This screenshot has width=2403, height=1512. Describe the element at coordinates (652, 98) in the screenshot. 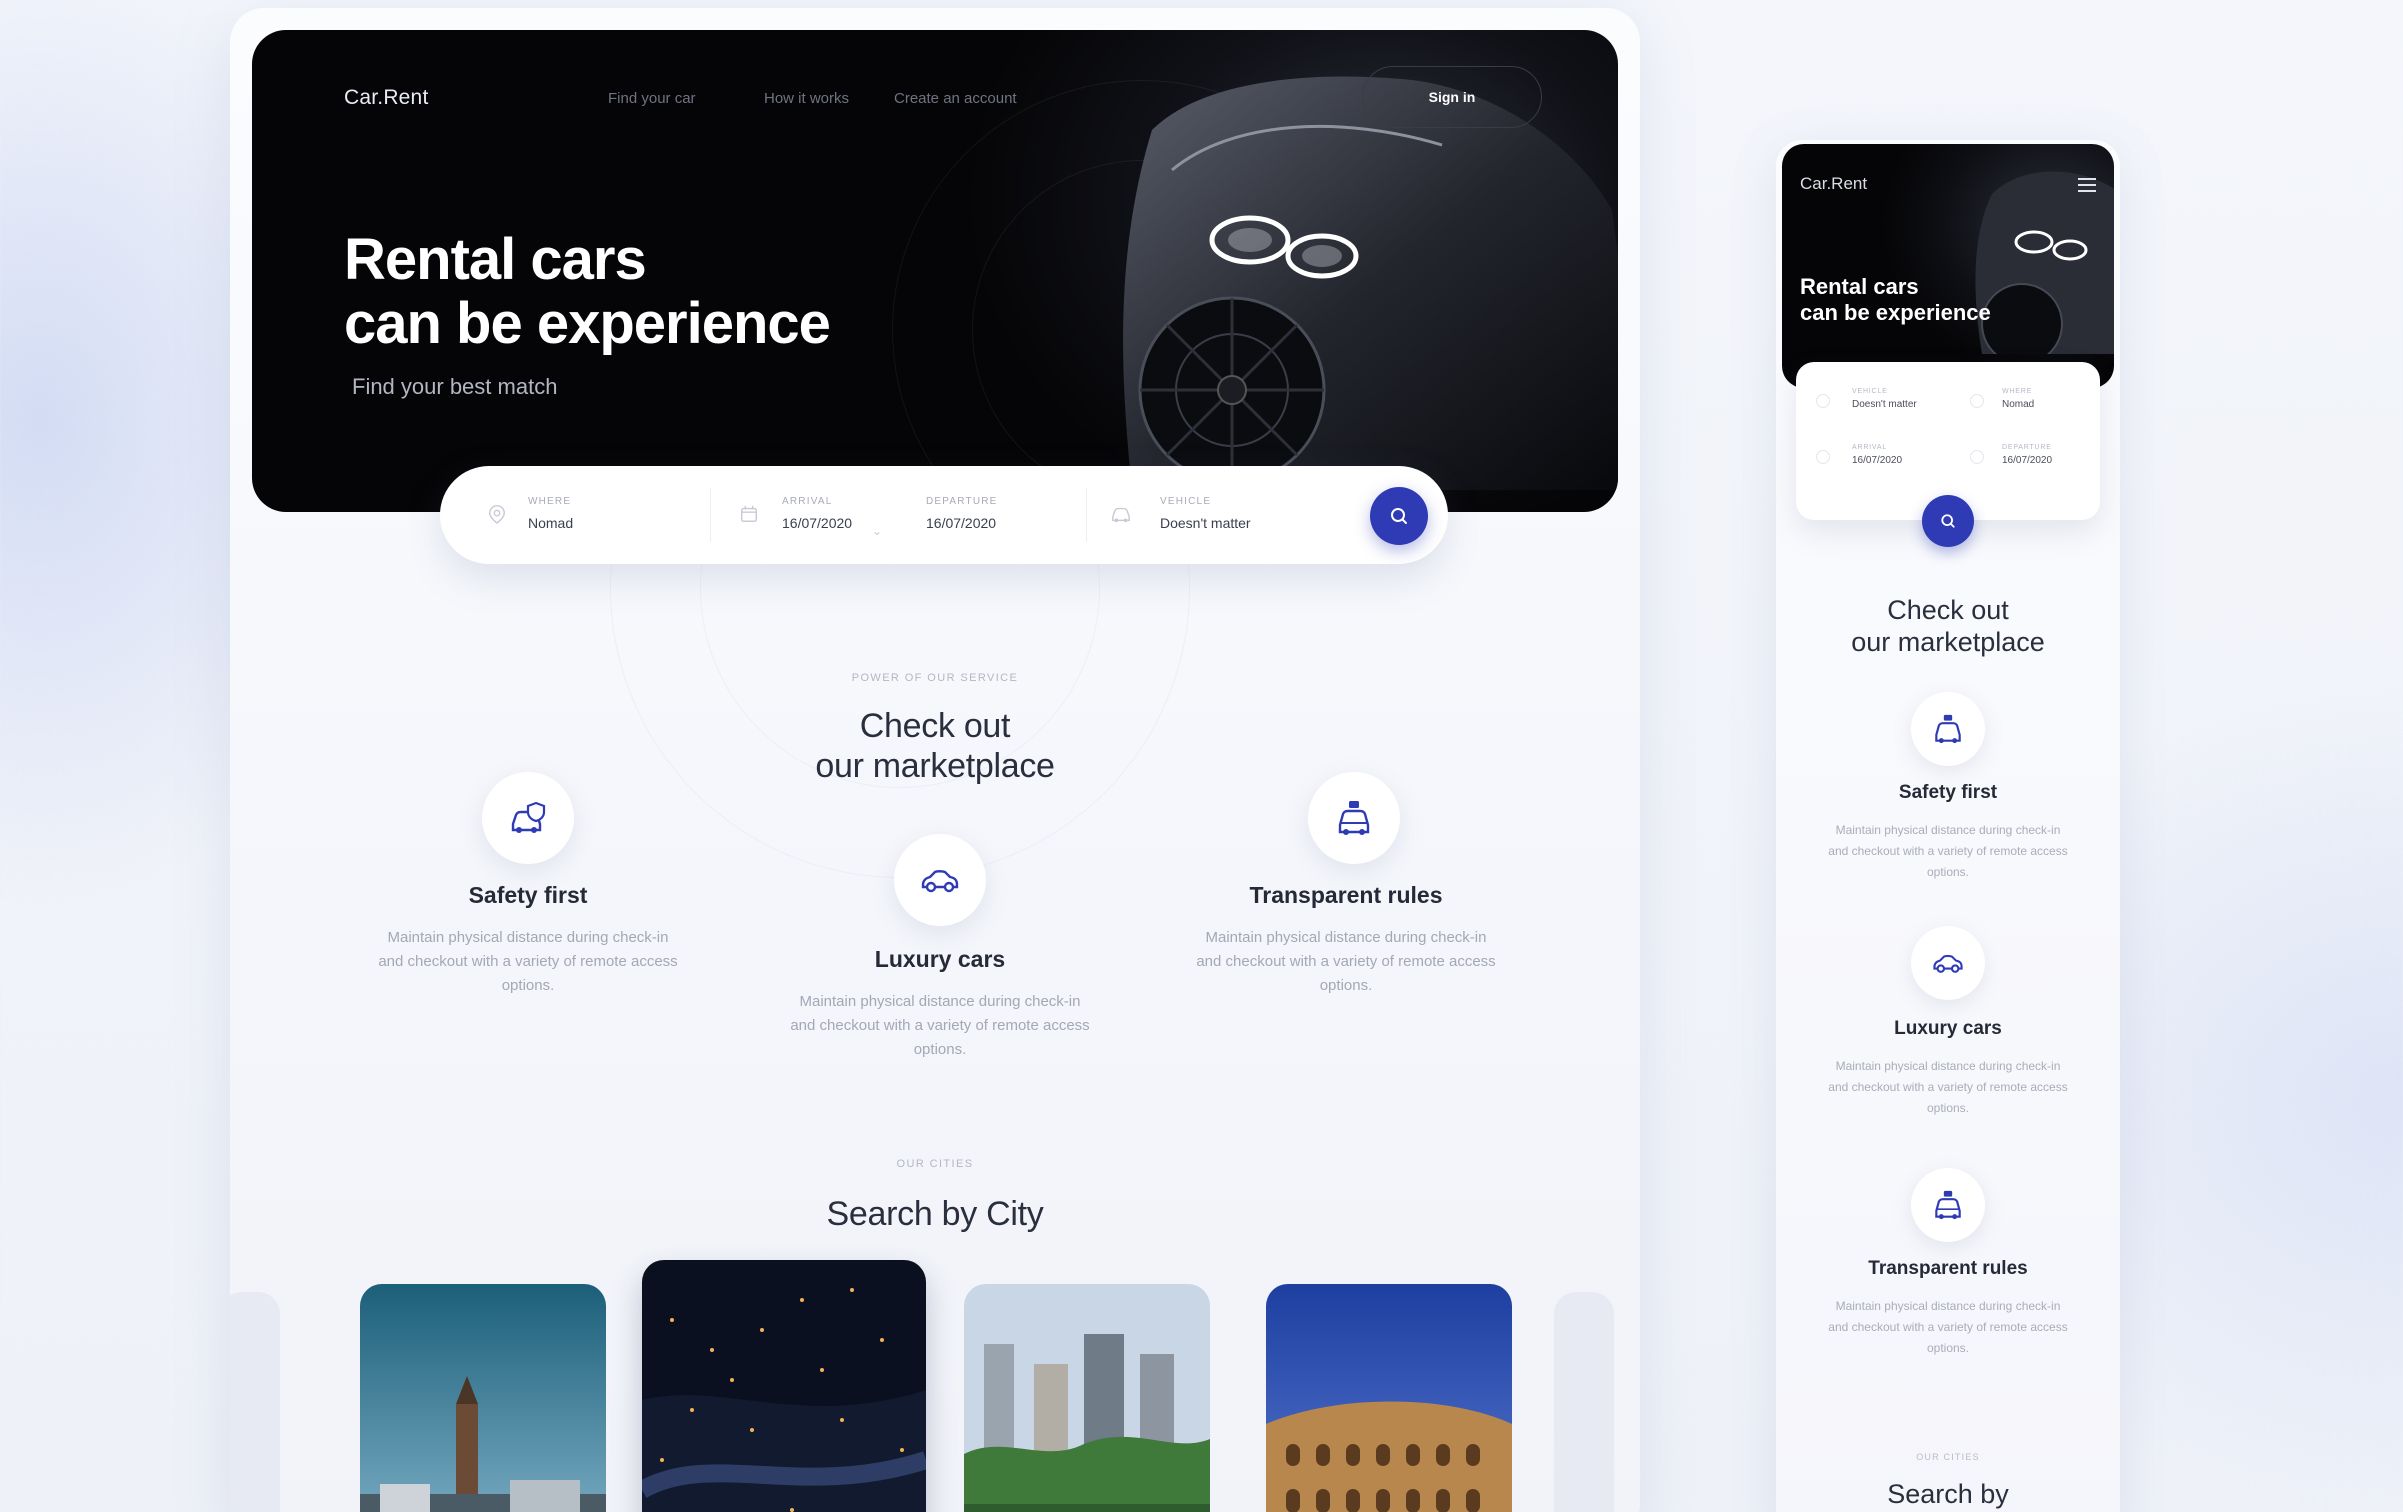

I see `nav-find-car: Find your car` at that location.